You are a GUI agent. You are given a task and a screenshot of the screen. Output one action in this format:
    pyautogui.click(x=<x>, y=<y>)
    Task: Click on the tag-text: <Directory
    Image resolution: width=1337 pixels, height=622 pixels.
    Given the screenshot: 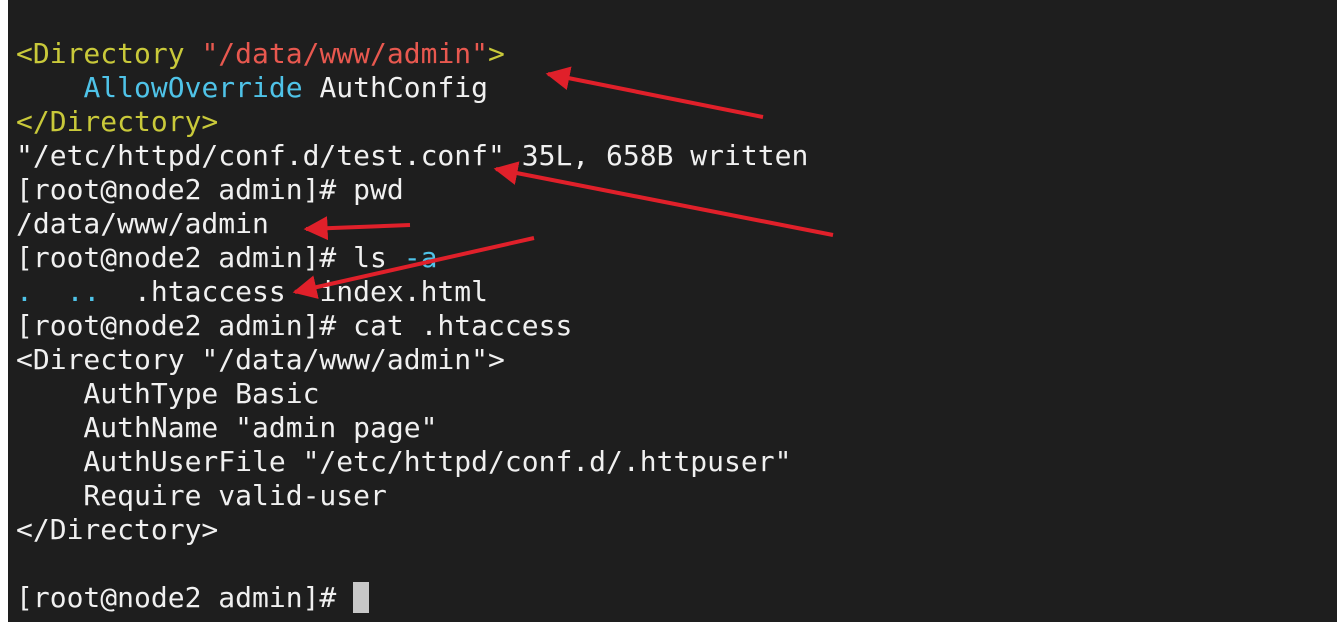 What is the action you would take?
    pyautogui.click(x=109, y=53)
    